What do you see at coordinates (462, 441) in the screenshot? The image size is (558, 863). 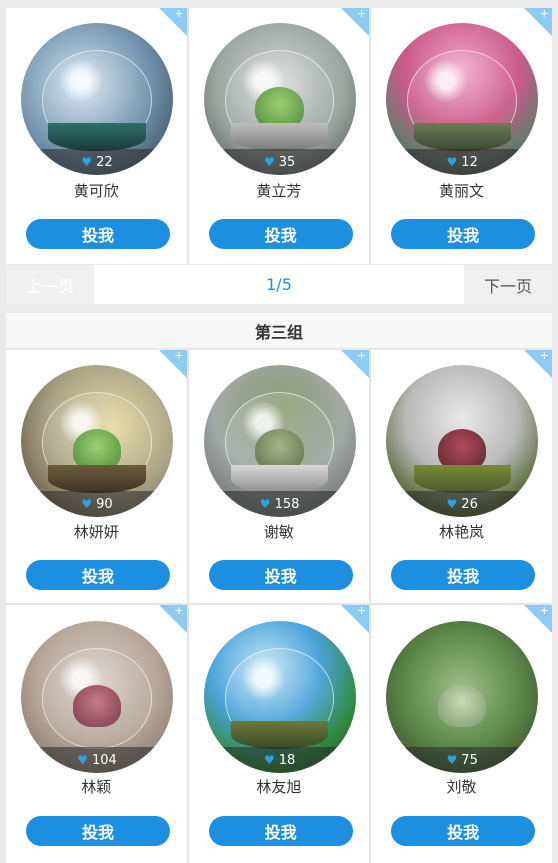 I see `entry-photo: ♥ 26` at bounding box center [462, 441].